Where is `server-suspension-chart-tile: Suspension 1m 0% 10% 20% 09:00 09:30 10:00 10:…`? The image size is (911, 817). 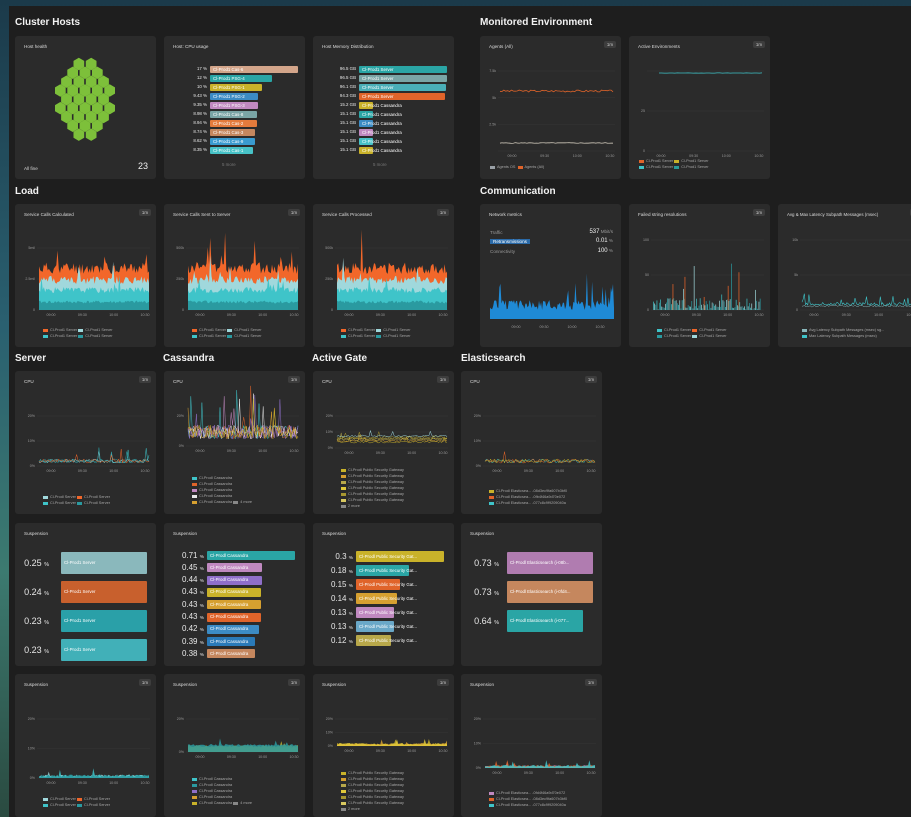
server-suspension-chart-tile: Suspension 1m 0% 10% 20% 09:00 09:30 10:00 10:… is located at coordinates (85, 745).